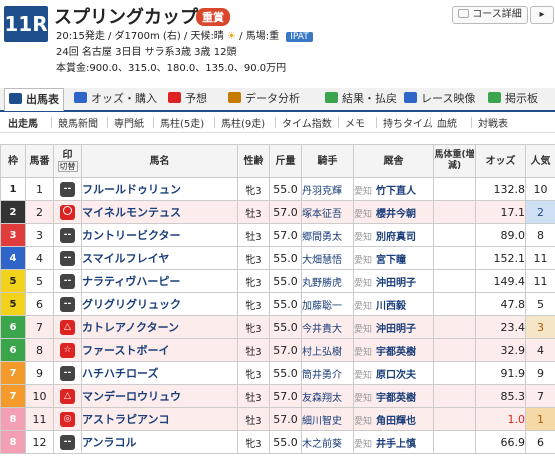  I want to click on tab-1: オッズ・購入, so click(115, 99).